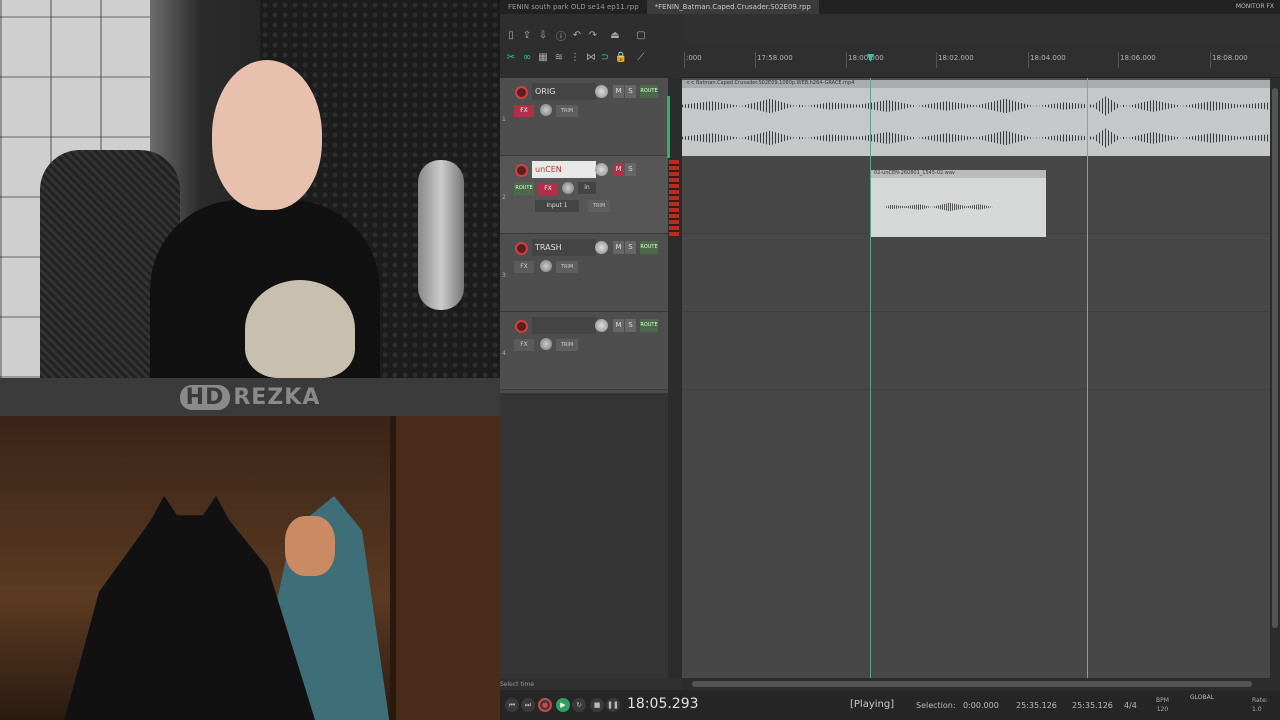 The width and height of the screenshot is (1280, 720). I want to click on track-name, so click(564, 325).